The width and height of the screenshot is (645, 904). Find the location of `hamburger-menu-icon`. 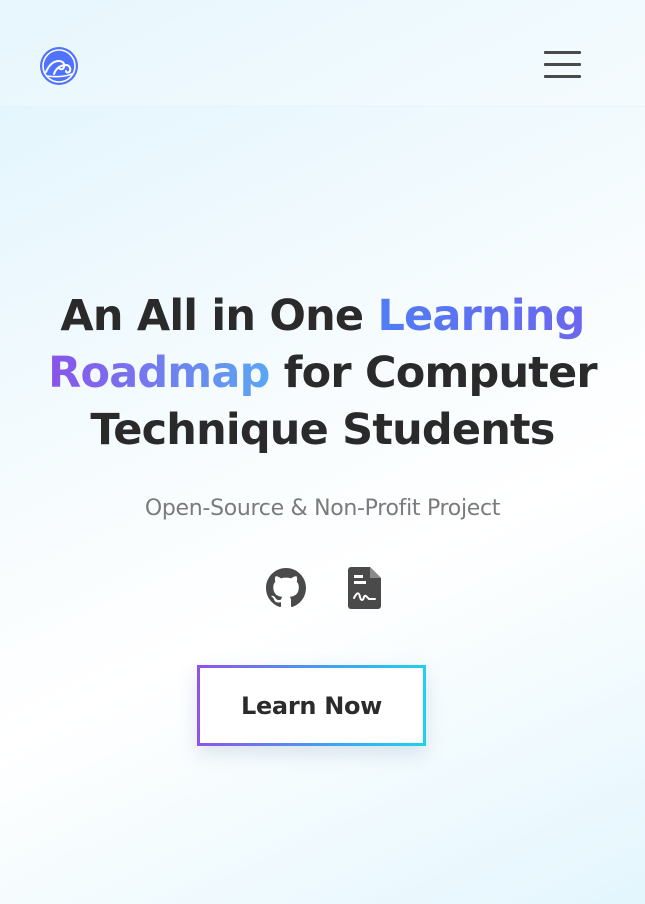

hamburger-menu-icon is located at coordinates (562, 64).